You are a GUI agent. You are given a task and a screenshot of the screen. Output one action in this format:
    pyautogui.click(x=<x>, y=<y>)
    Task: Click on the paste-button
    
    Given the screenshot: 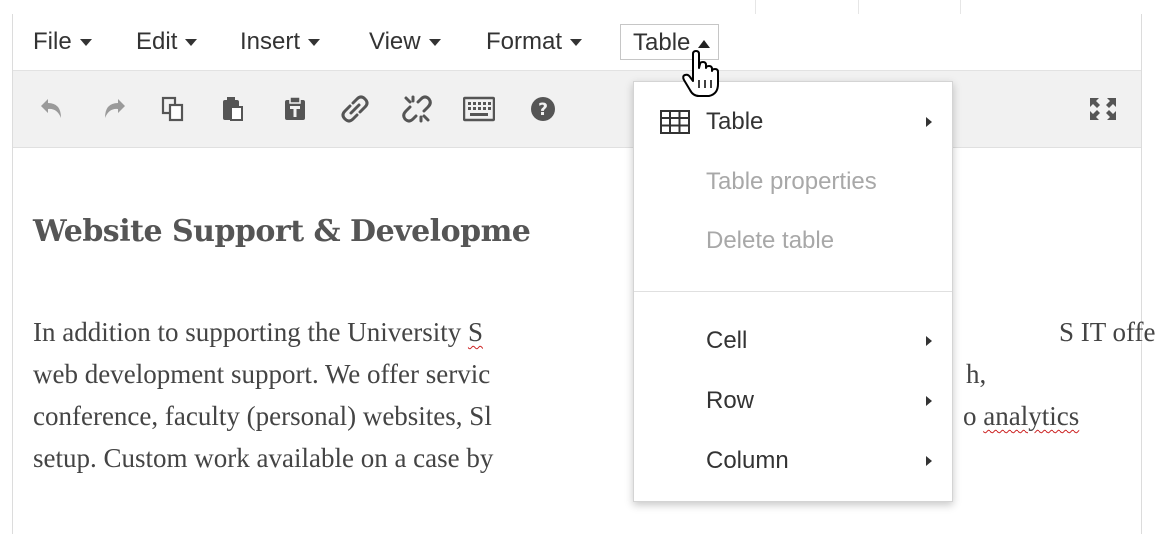 What is the action you would take?
    pyautogui.click(x=233, y=109)
    